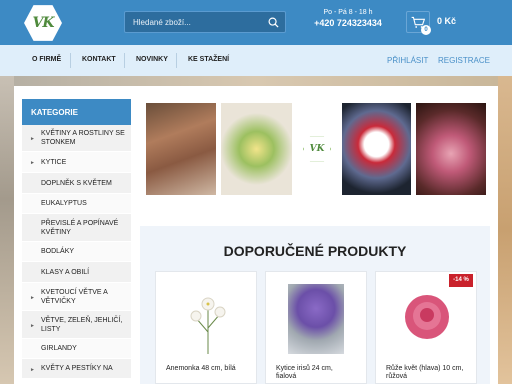 Image resolution: width=512 pixels, height=384 pixels. Describe the element at coordinates (152, 59) in the screenshot. I see `nav-item-news: NOVINKY` at that location.